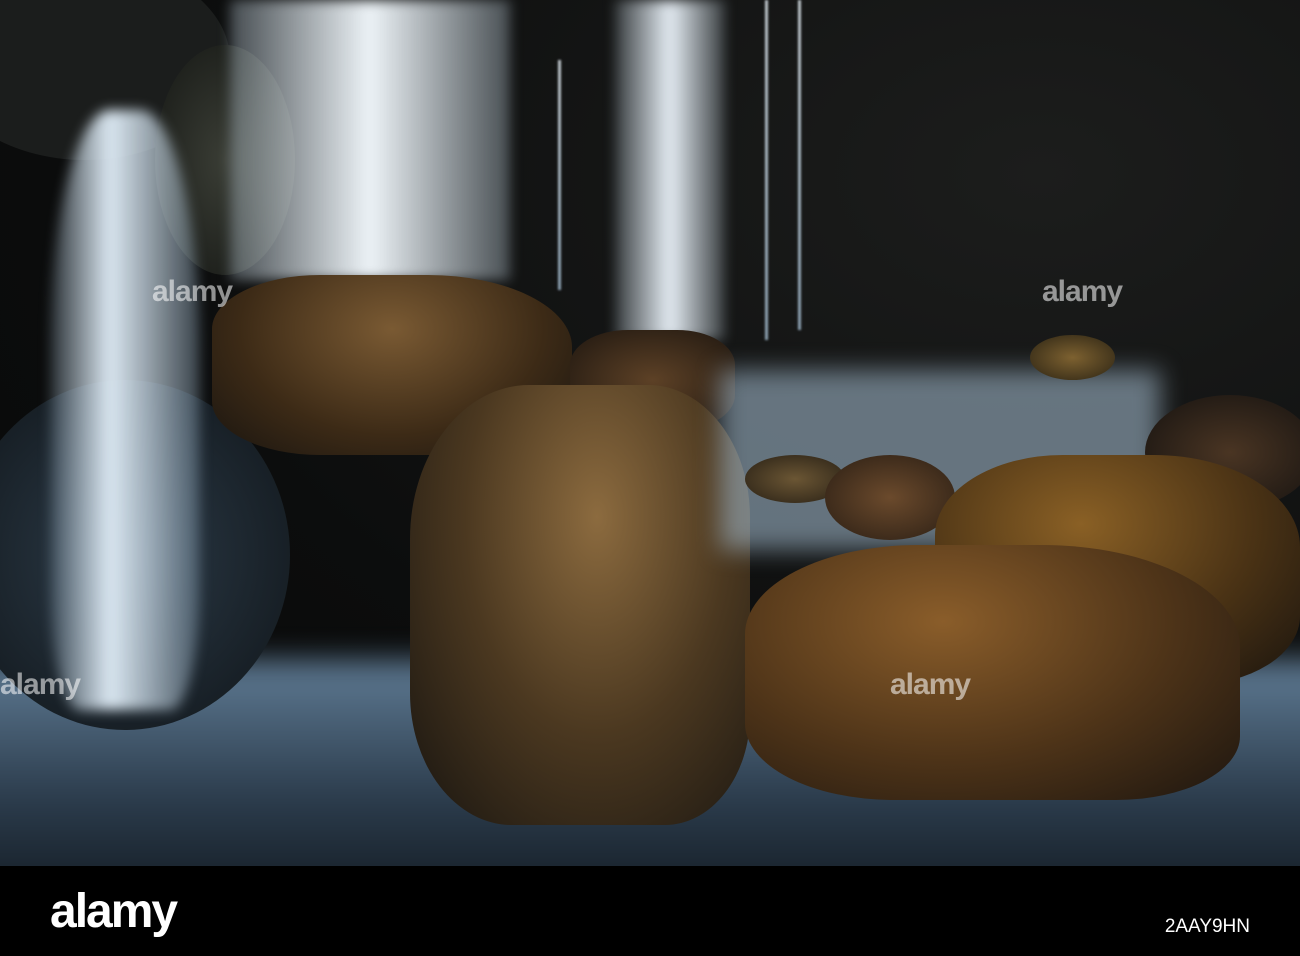  What do you see at coordinates (125, 410) in the screenshot?
I see `waterfall-left` at bounding box center [125, 410].